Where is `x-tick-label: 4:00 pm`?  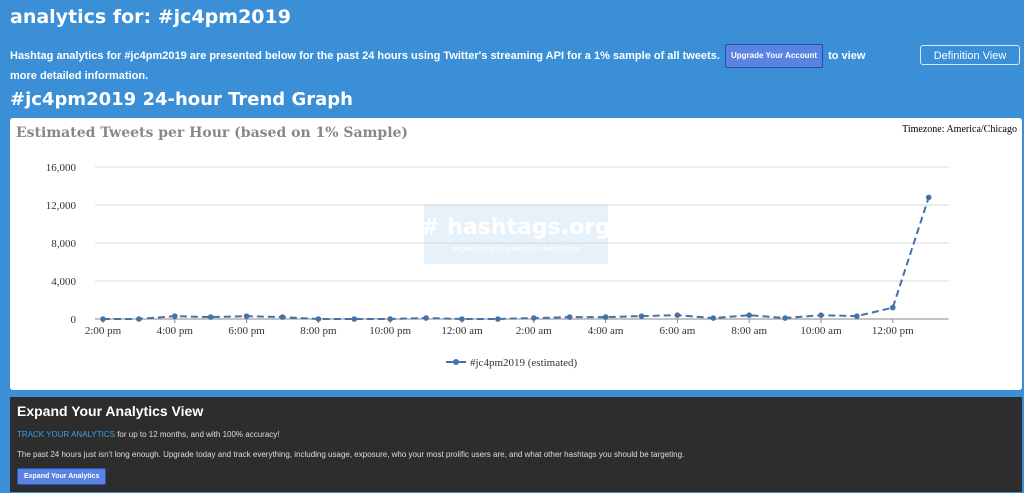
x-tick-label: 4:00 pm is located at coordinates (175, 331).